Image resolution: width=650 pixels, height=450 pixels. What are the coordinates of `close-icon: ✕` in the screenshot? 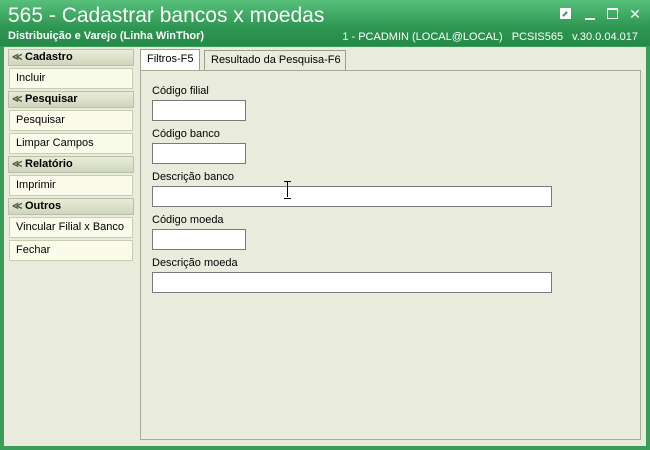 It's located at (635, 14).